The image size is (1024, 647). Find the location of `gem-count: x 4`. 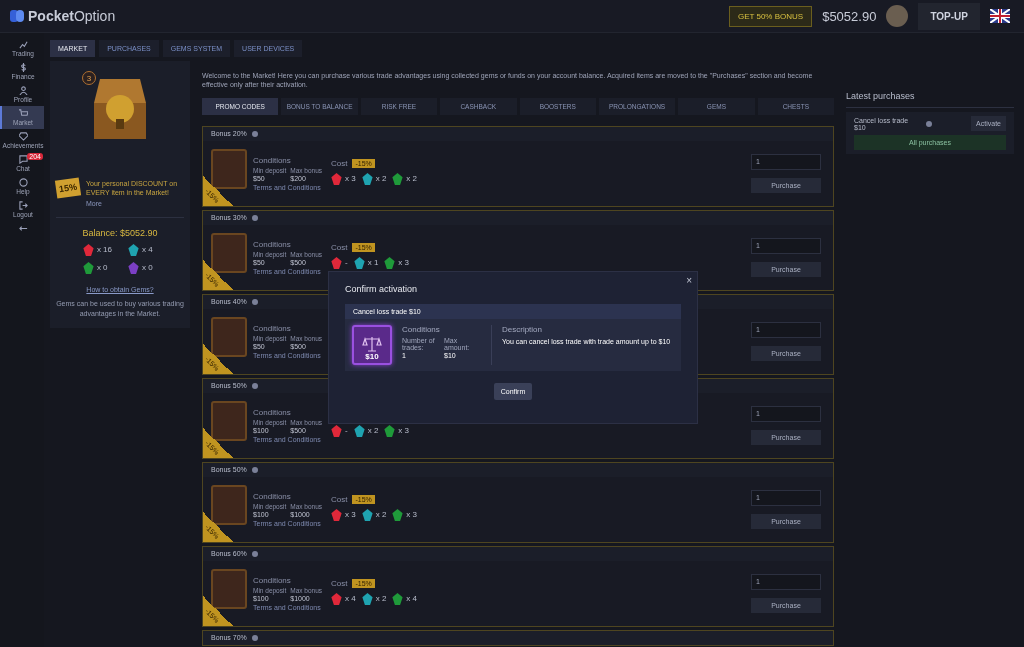

gem-count: x 4 is located at coordinates (147, 250).